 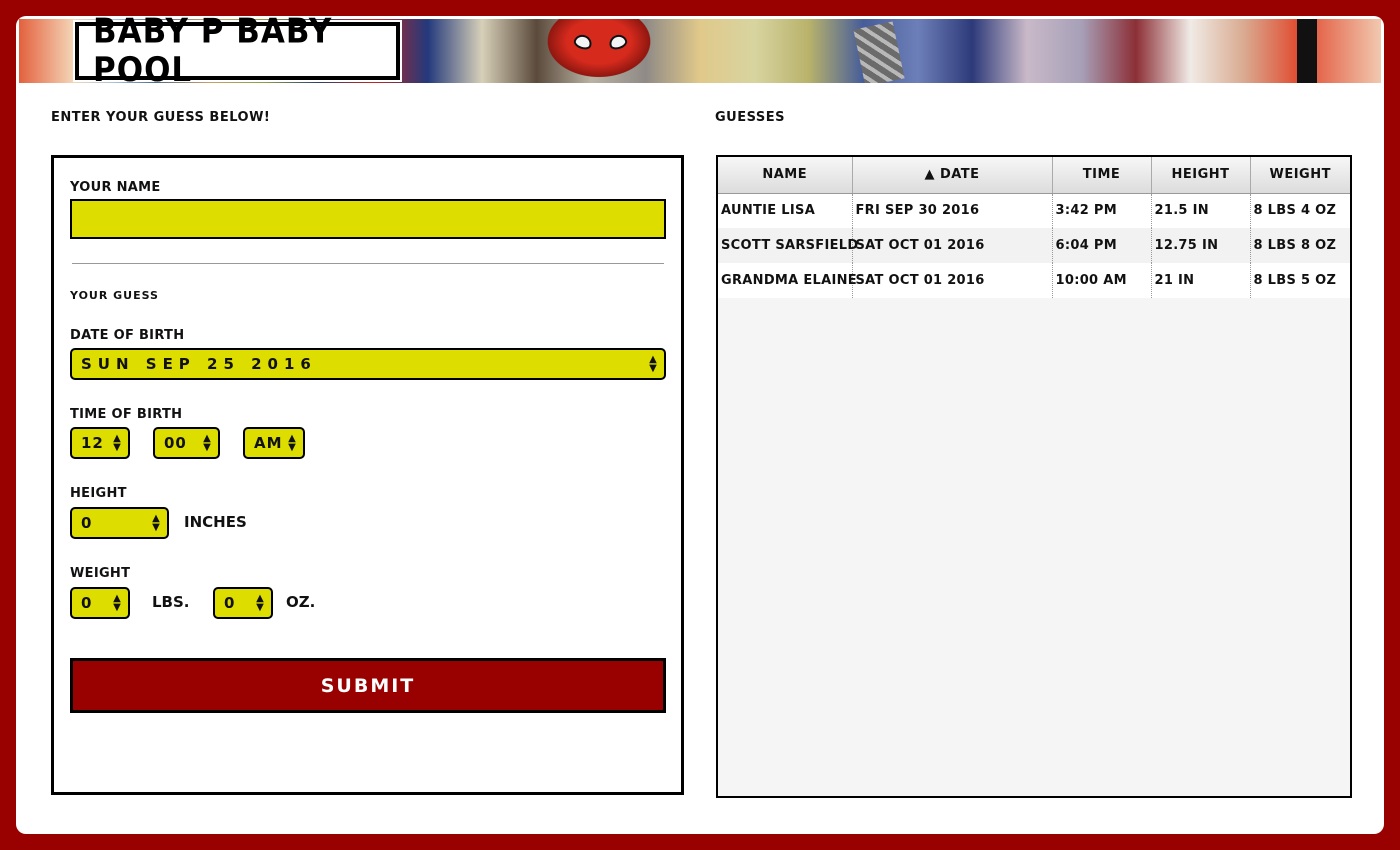 I want to click on cell-height: 12.75 in, so click(x=1201, y=245).